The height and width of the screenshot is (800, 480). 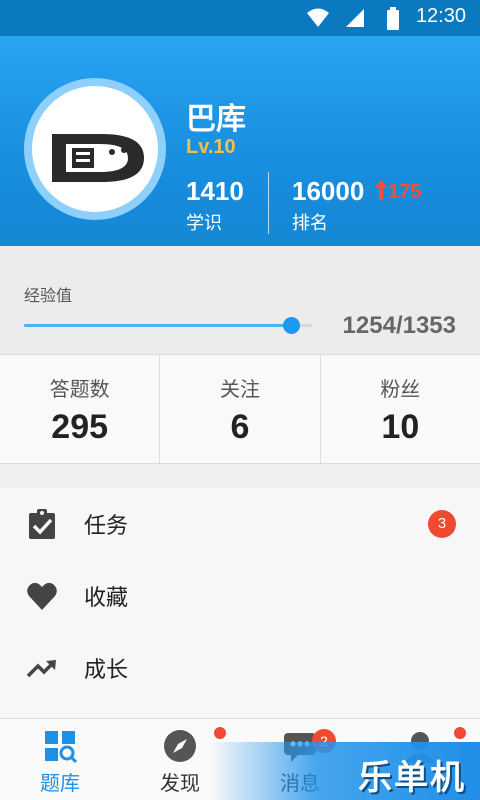 I want to click on answered-count: 答题数 295, so click(x=80, y=409).